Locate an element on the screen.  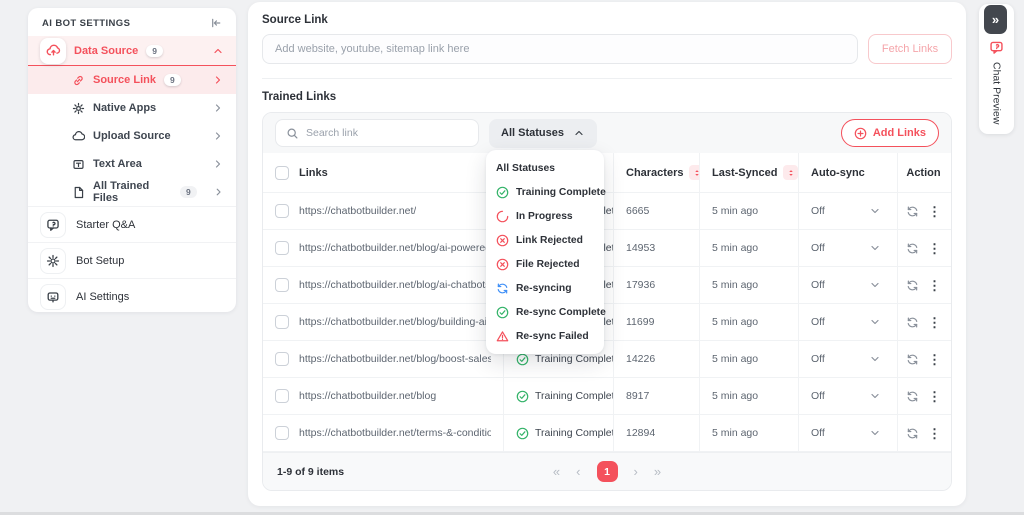
dropdown-item-in-progress: In Progress is located at coordinates (545, 216).